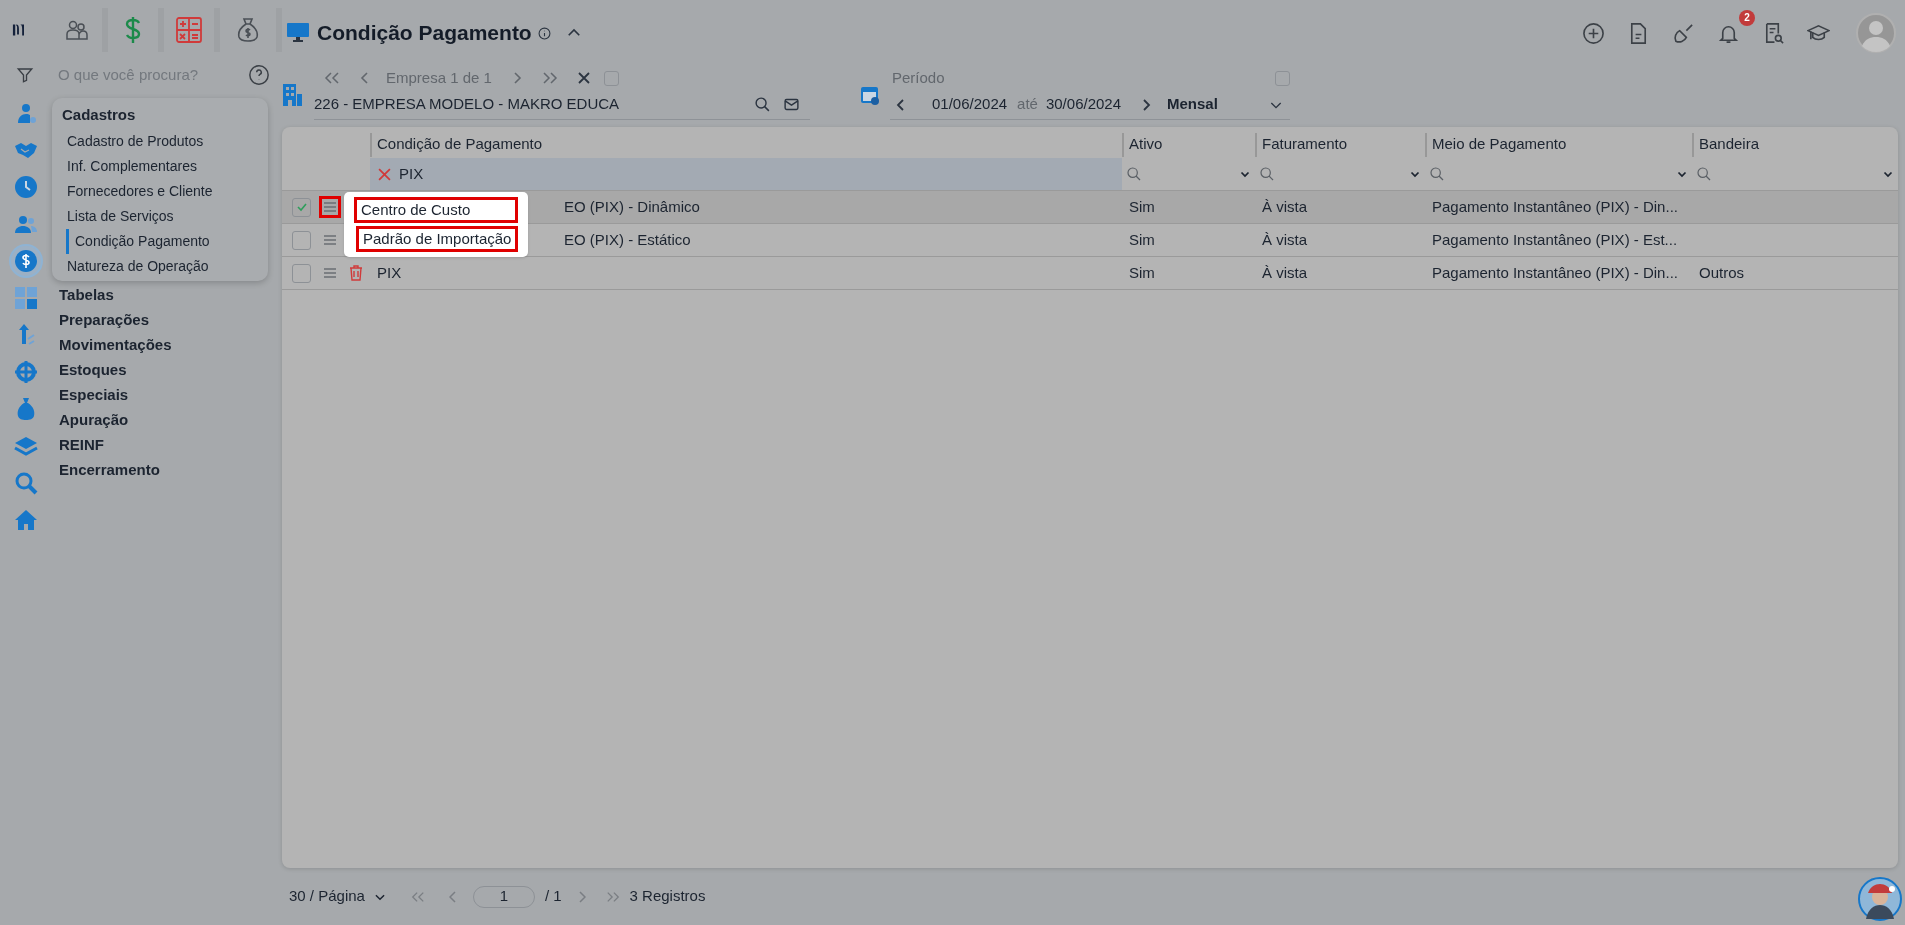  I want to click on menu-section: Apuração, so click(160, 420).